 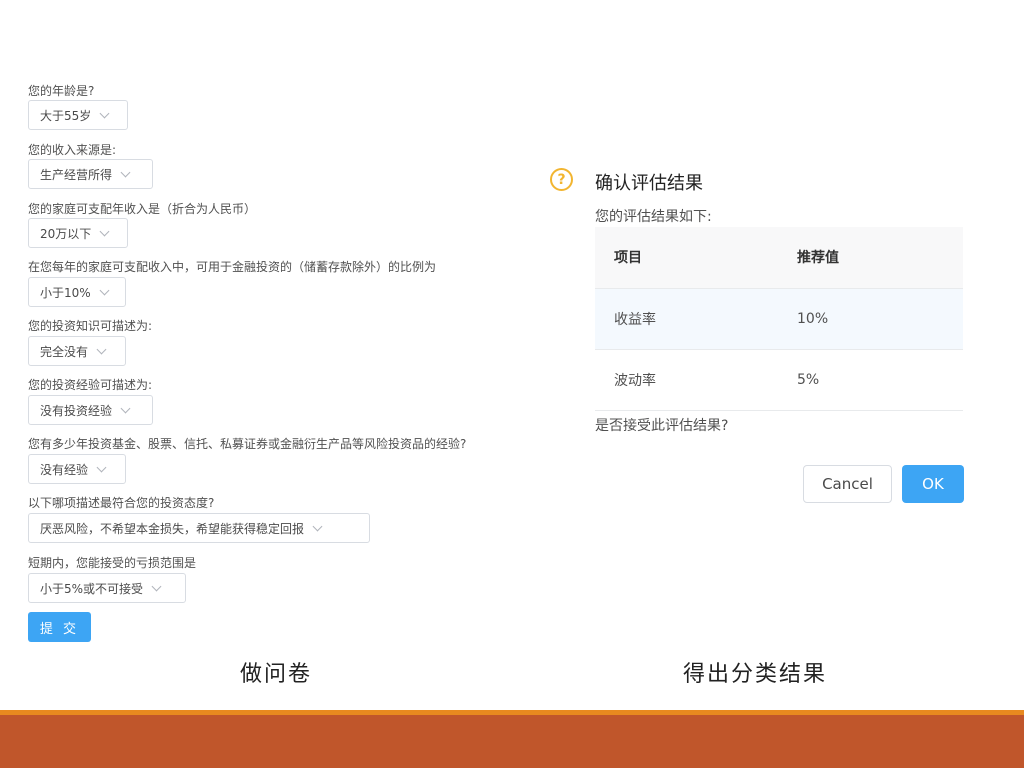 I want to click on select-value: 完全没有, so click(x=64, y=351).